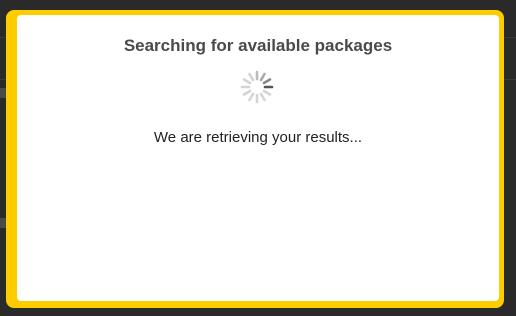  Describe the element at coordinates (258, 45) in the screenshot. I see `modal-title: Searching for available packages` at that location.